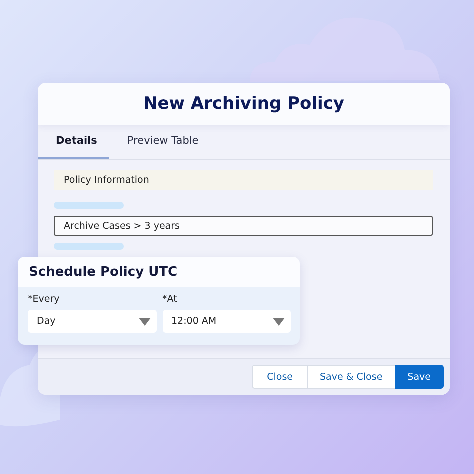 The height and width of the screenshot is (474, 474). Describe the element at coordinates (244, 104) in the screenshot. I see `dialog-title: New Archiving Policy` at that location.